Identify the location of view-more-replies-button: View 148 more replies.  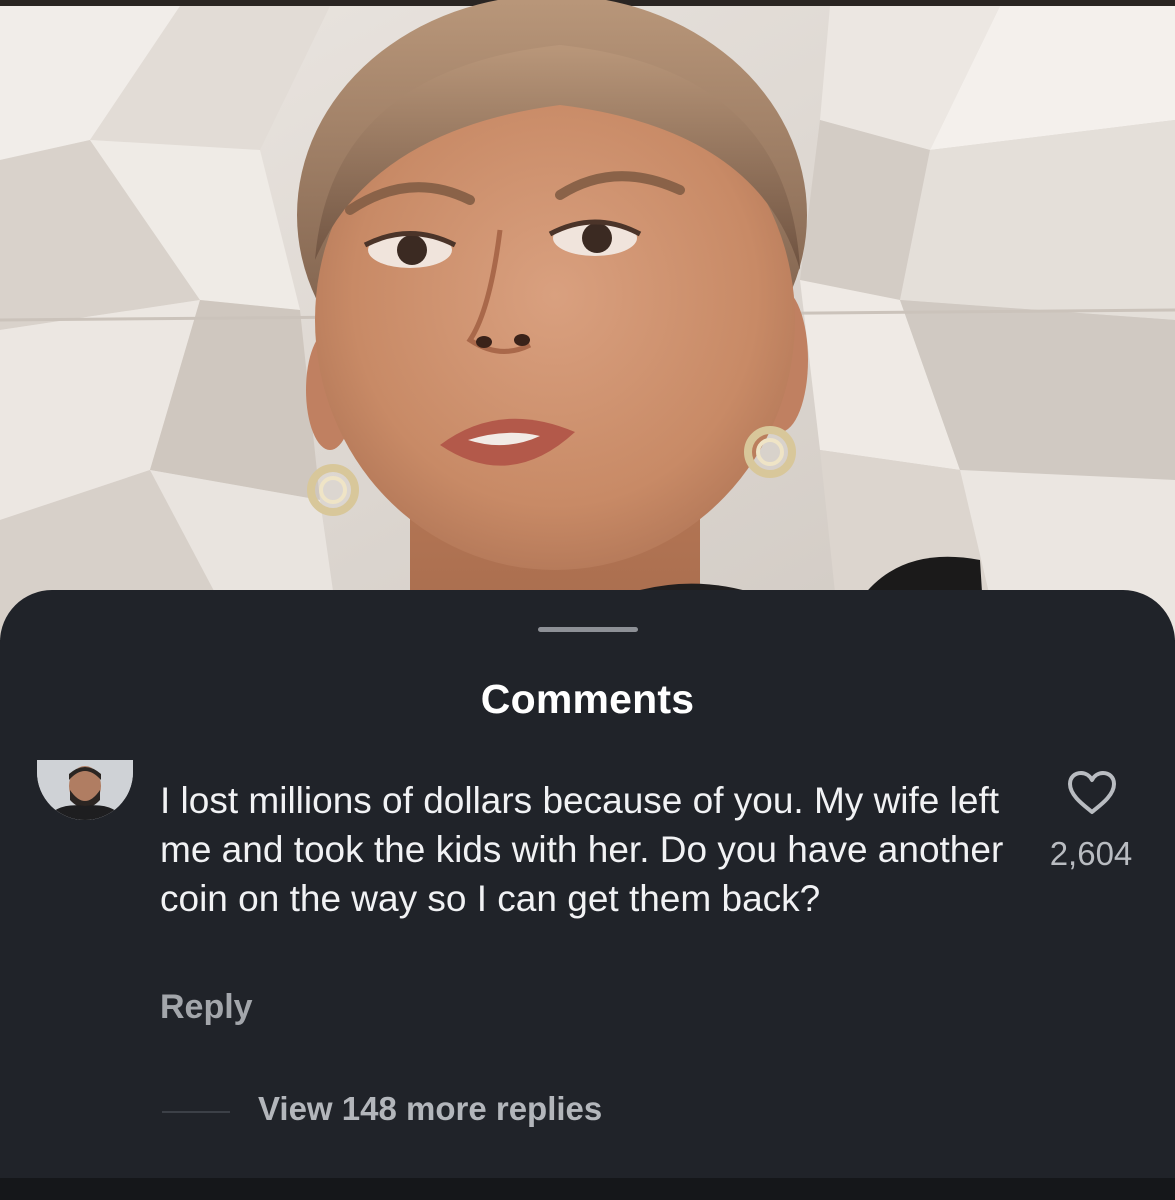
(430, 1109).